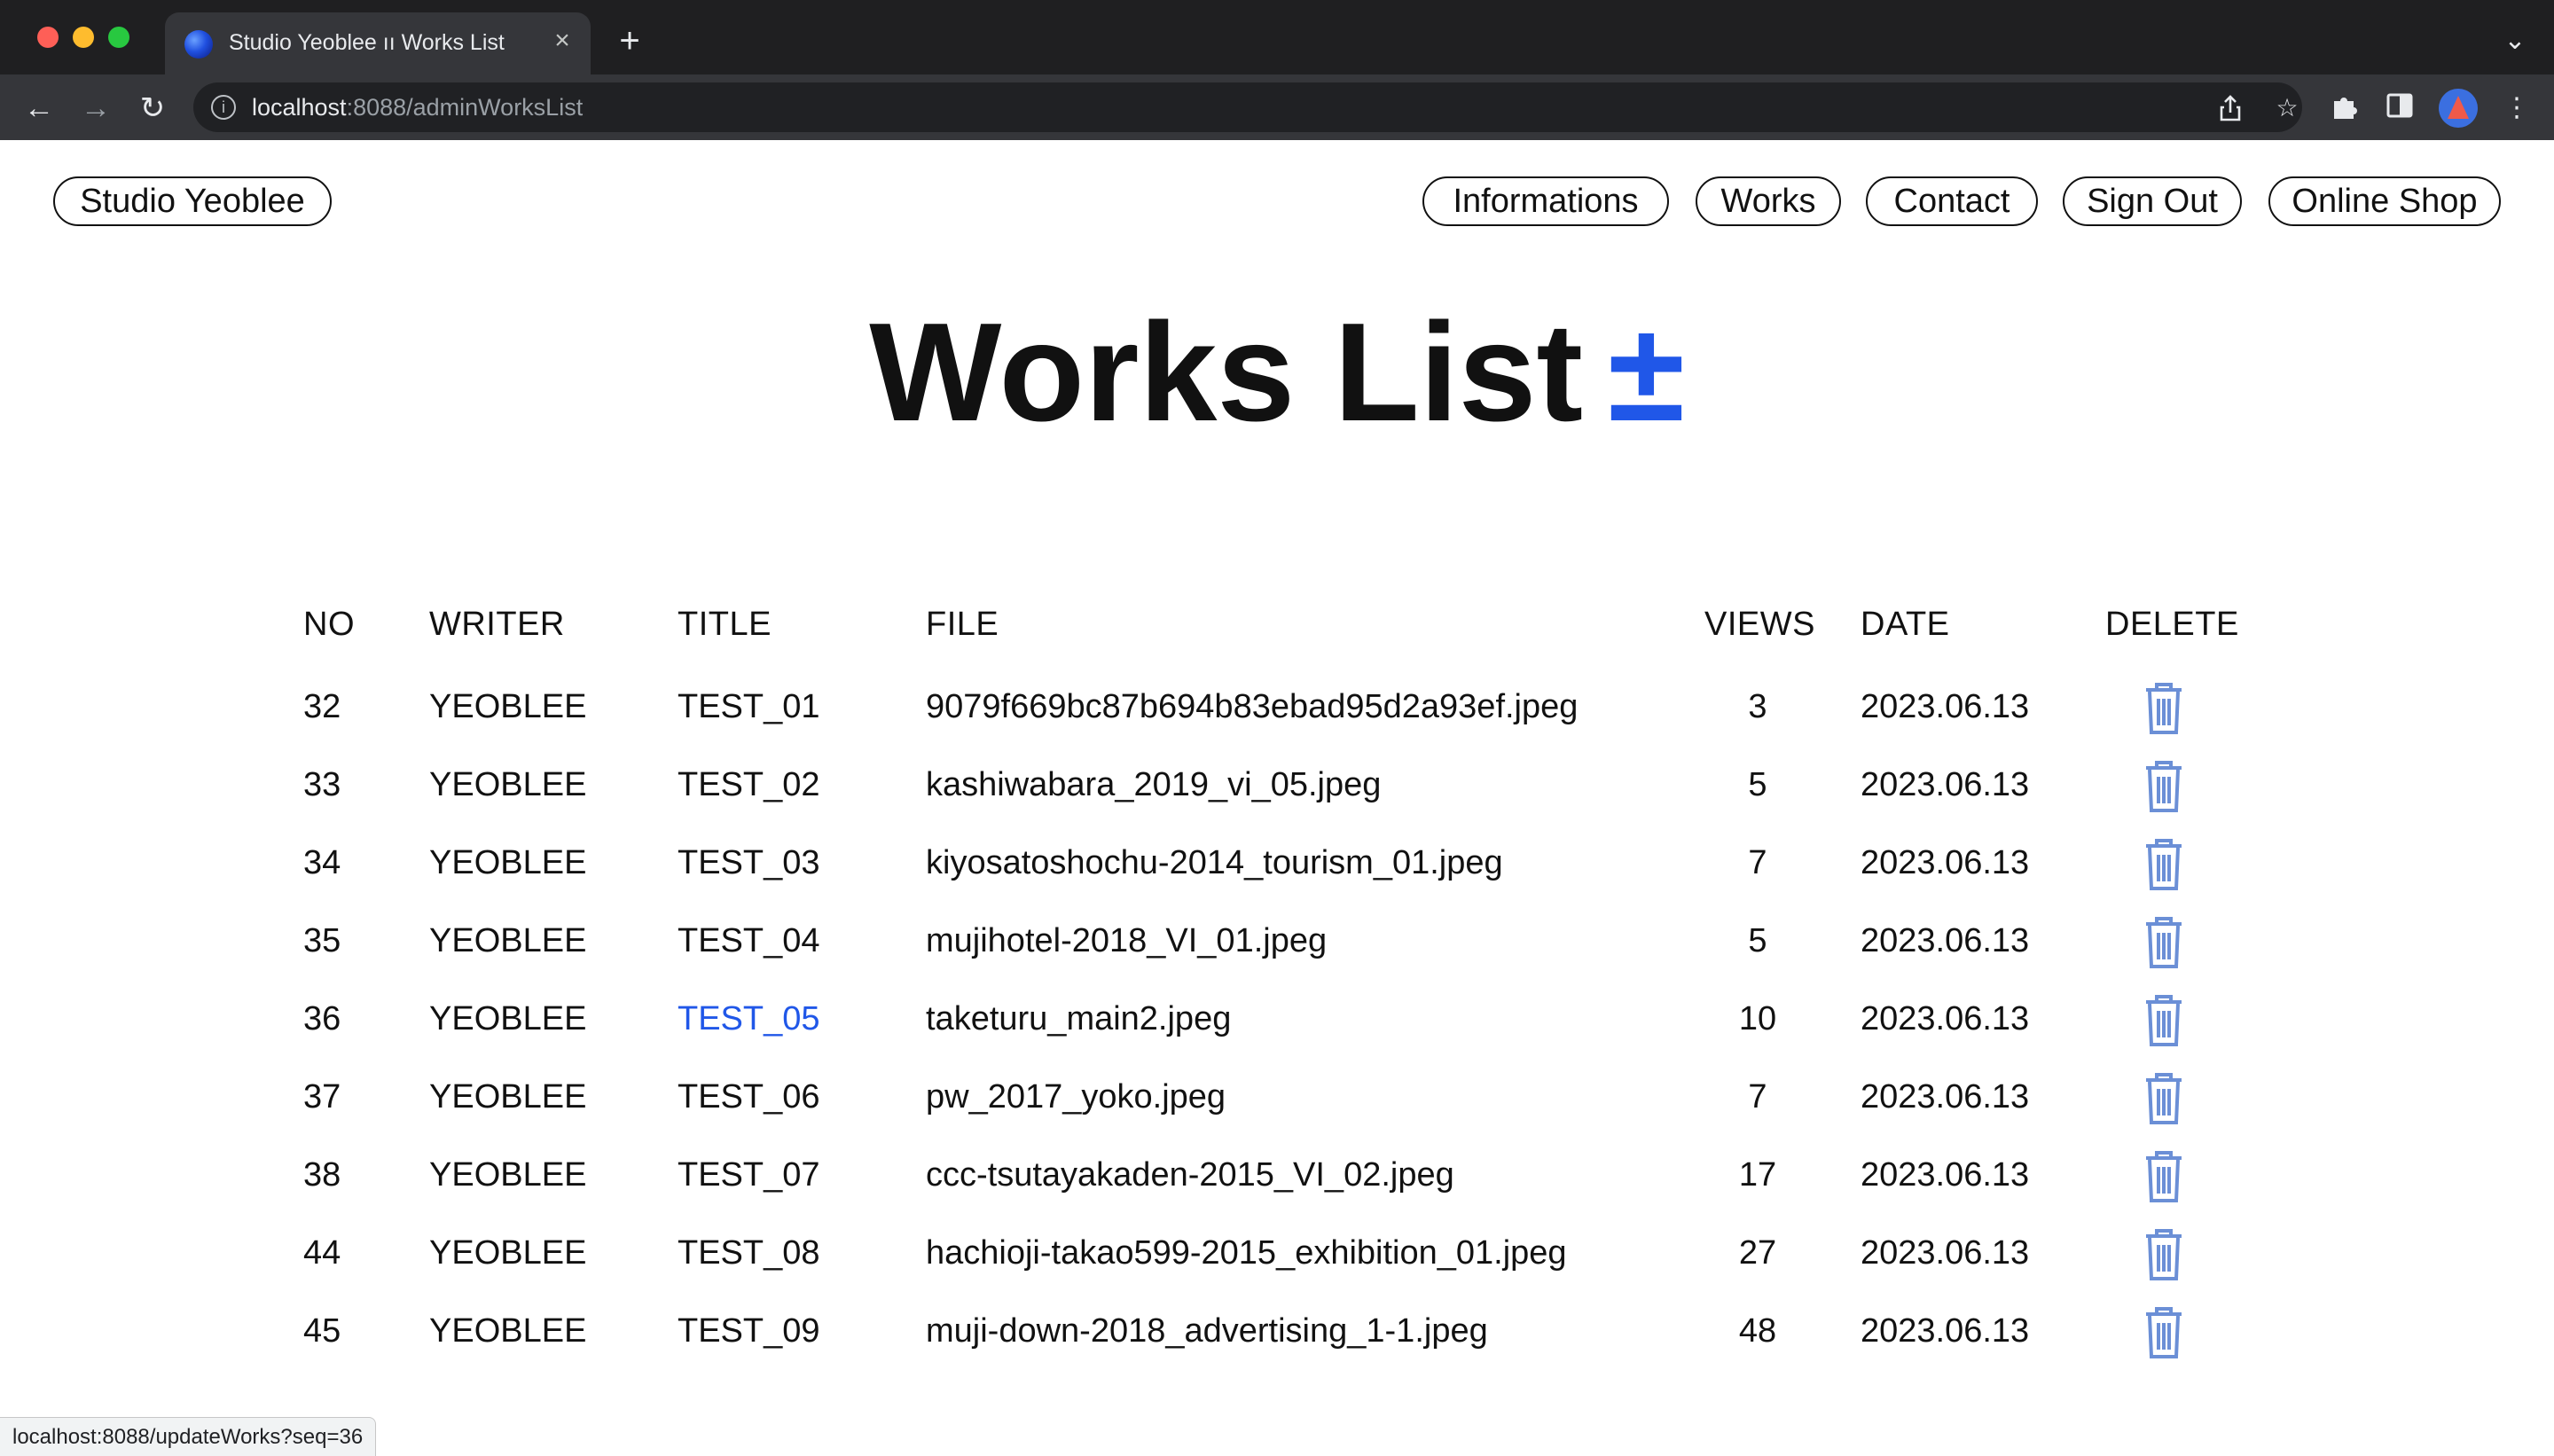 The width and height of the screenshot is (2554, 1456). What do you see at coordinates (749, 785) in the screenshot?
I see `cell-title-link: TEST_02` at bounding box center [749, 785].